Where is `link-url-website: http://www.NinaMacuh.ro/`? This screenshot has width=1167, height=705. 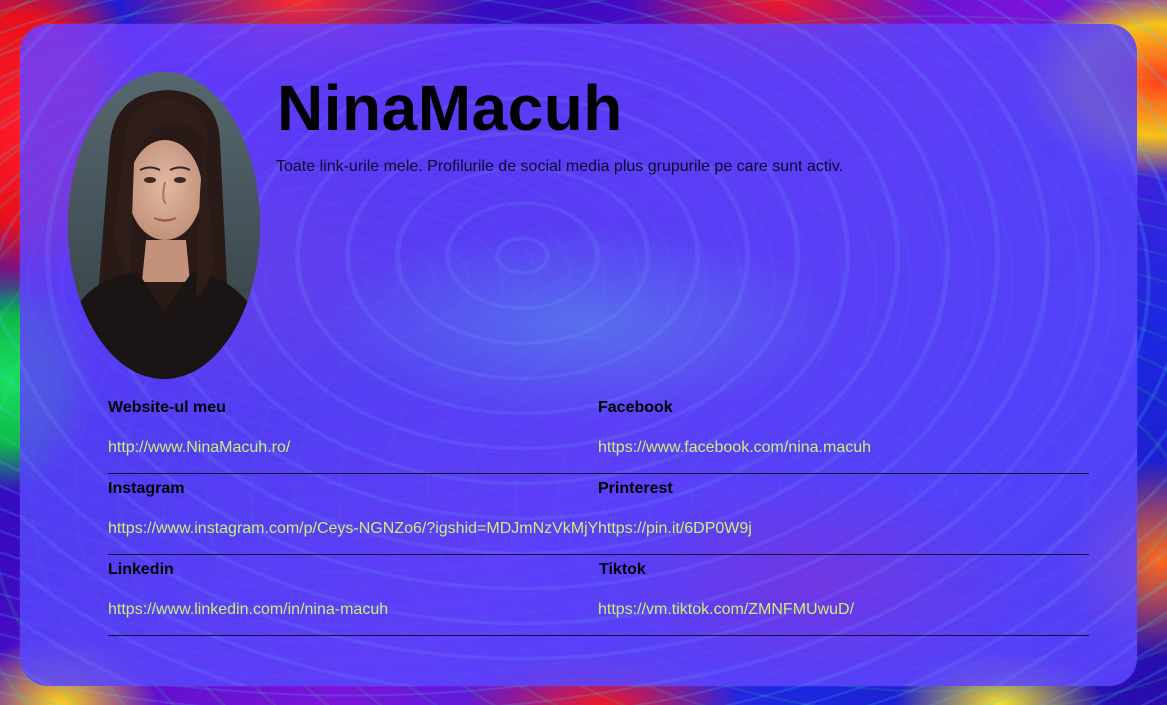
link-url-website: http://www.NinaMacuh.ro/ is located at coordinates (199, 448).